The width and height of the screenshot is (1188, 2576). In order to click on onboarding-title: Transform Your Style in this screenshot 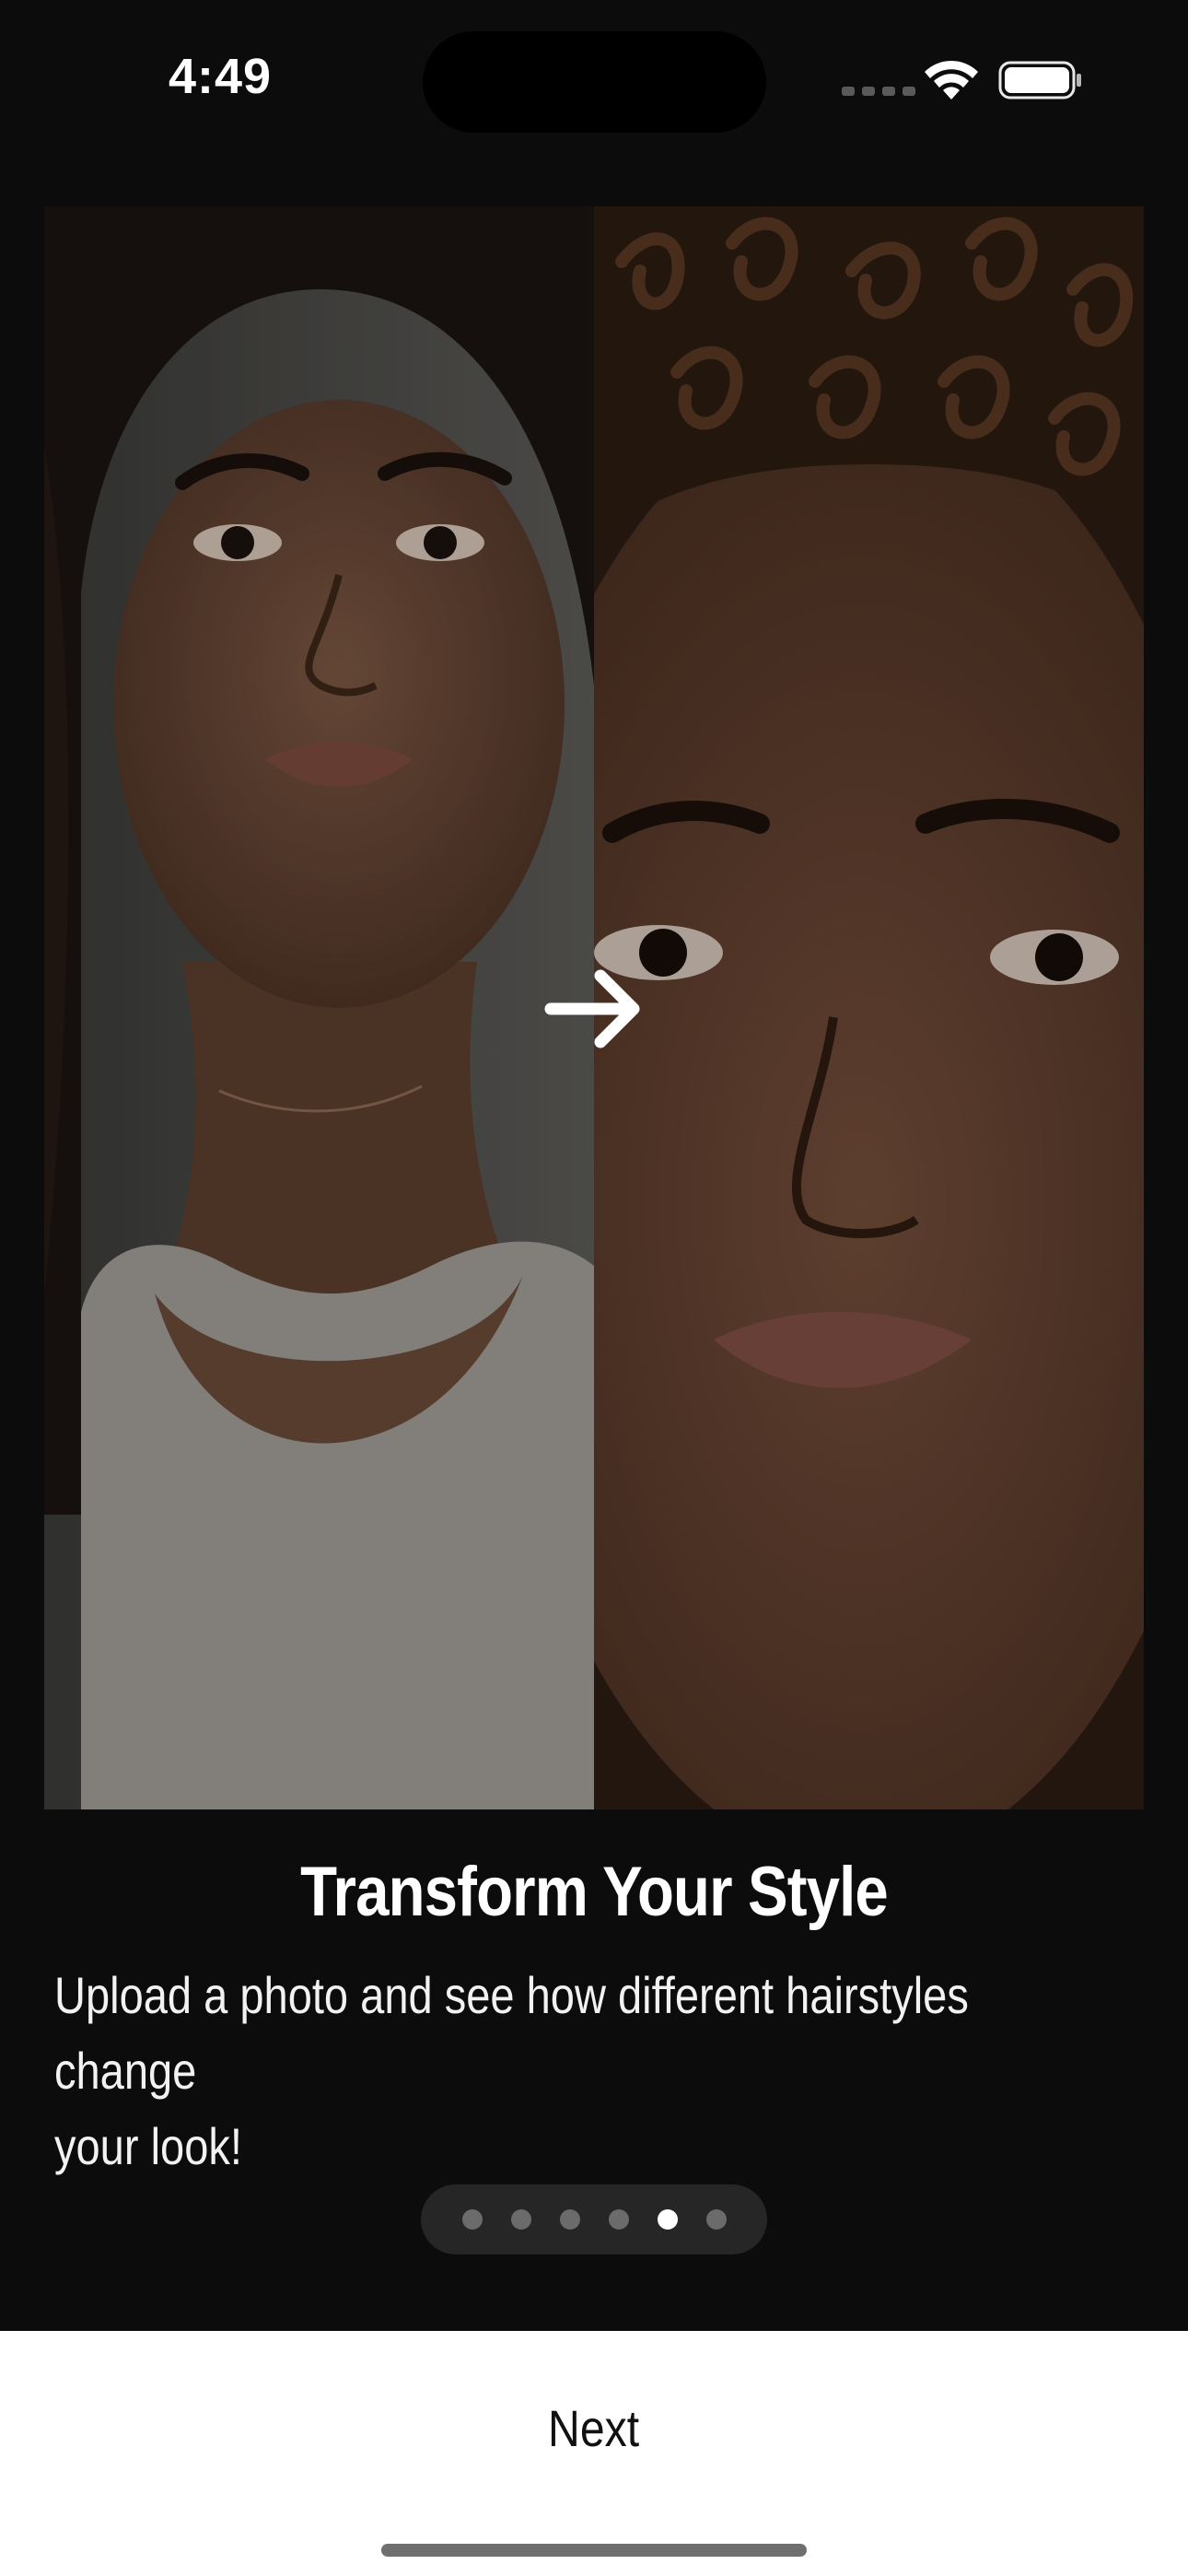, I will do `click(594, 1892)`.